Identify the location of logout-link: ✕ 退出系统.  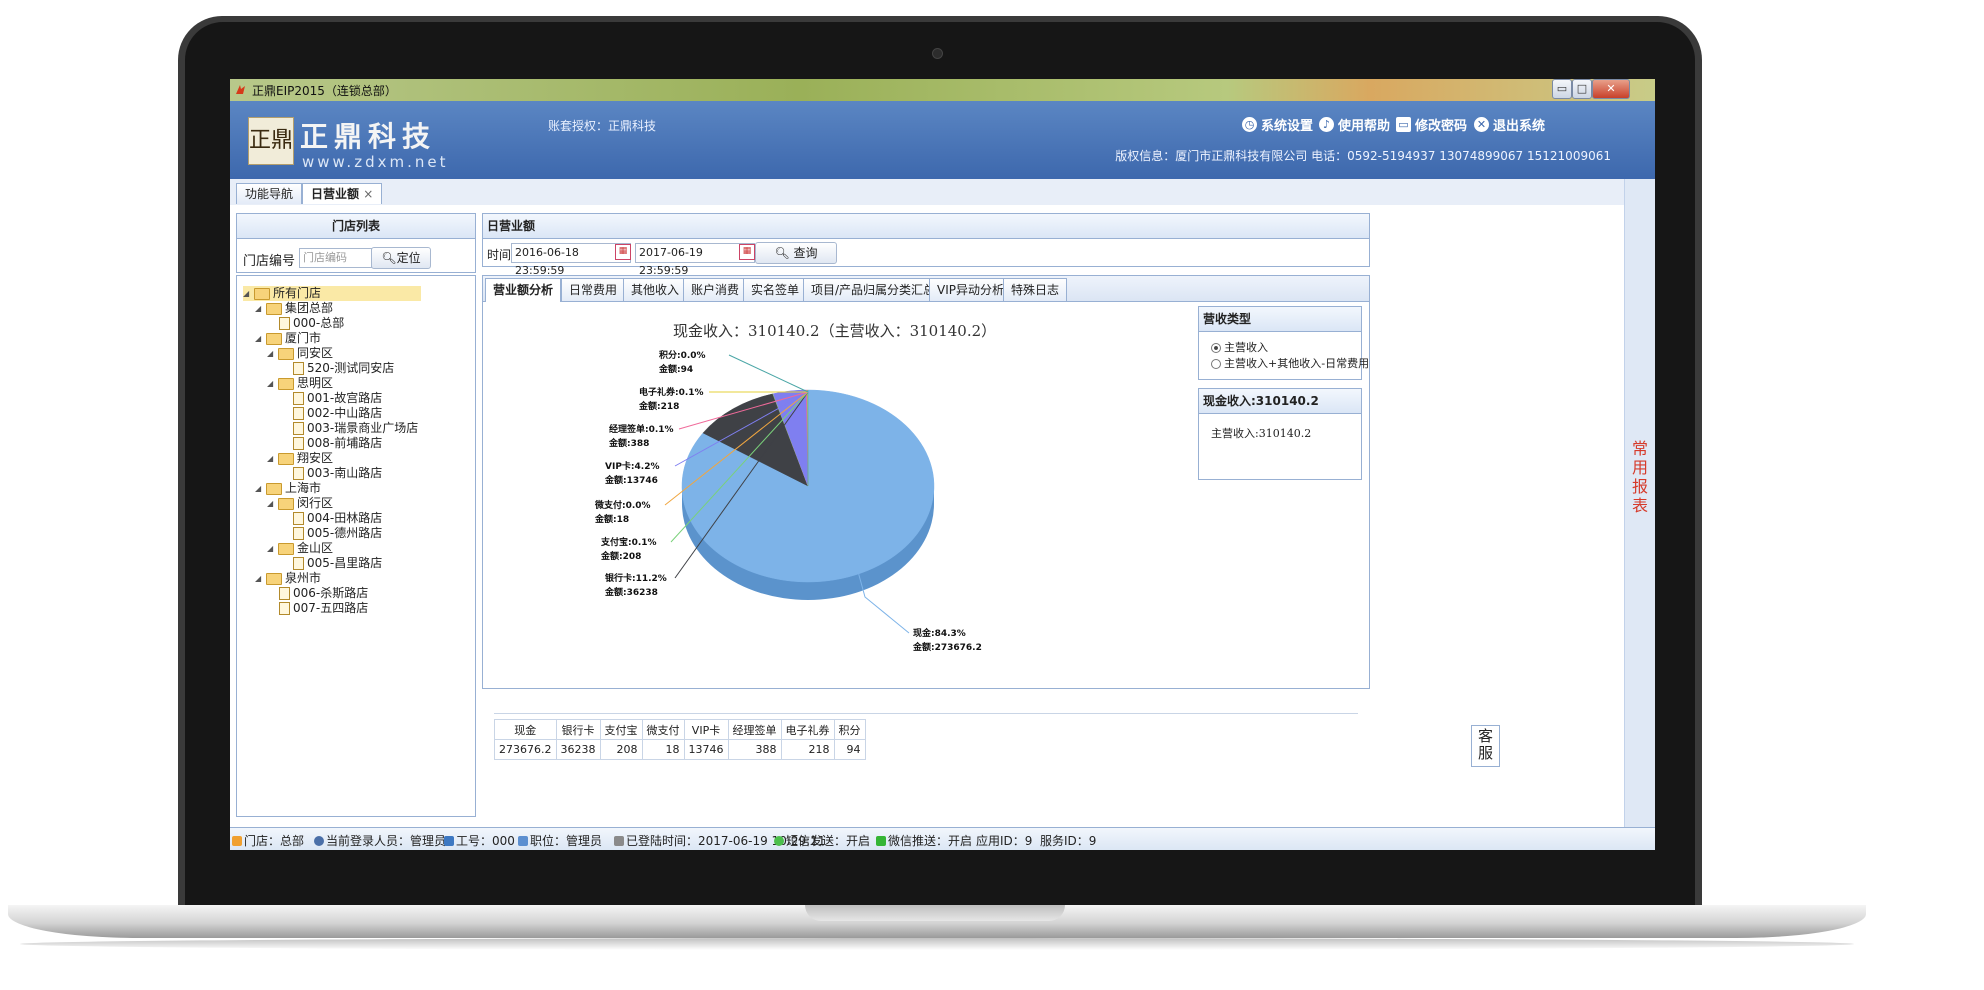
(1509, 124).